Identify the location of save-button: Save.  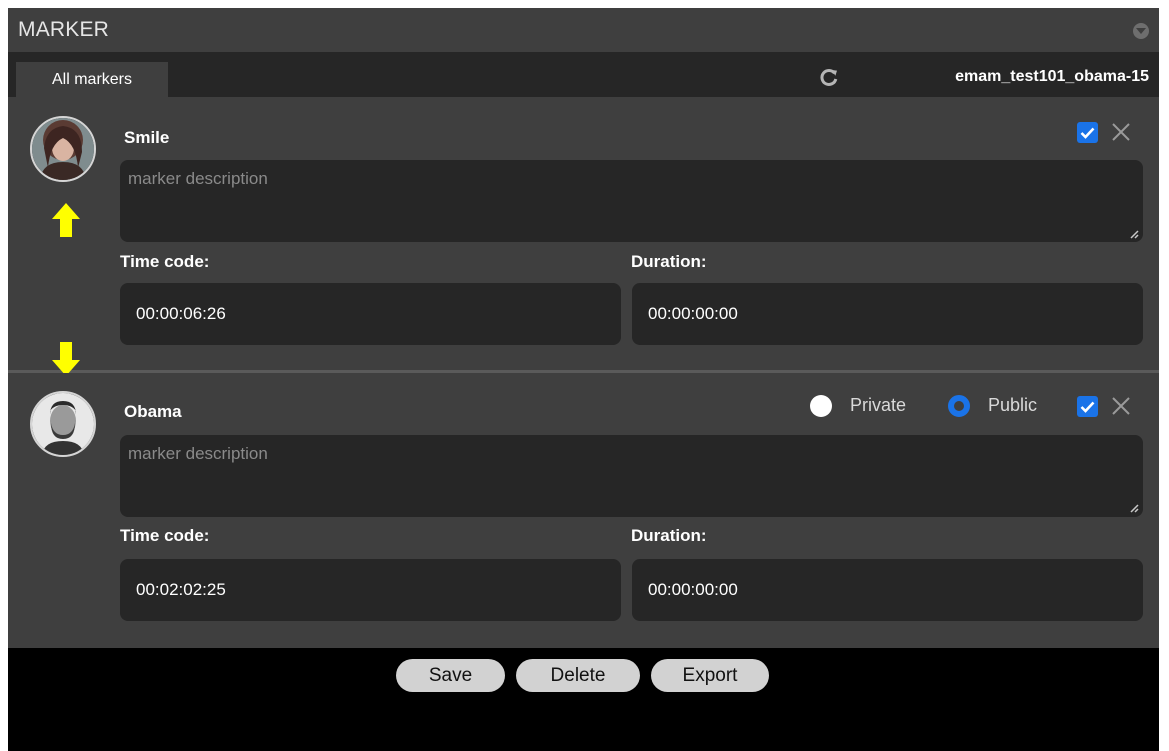
(450, 675).